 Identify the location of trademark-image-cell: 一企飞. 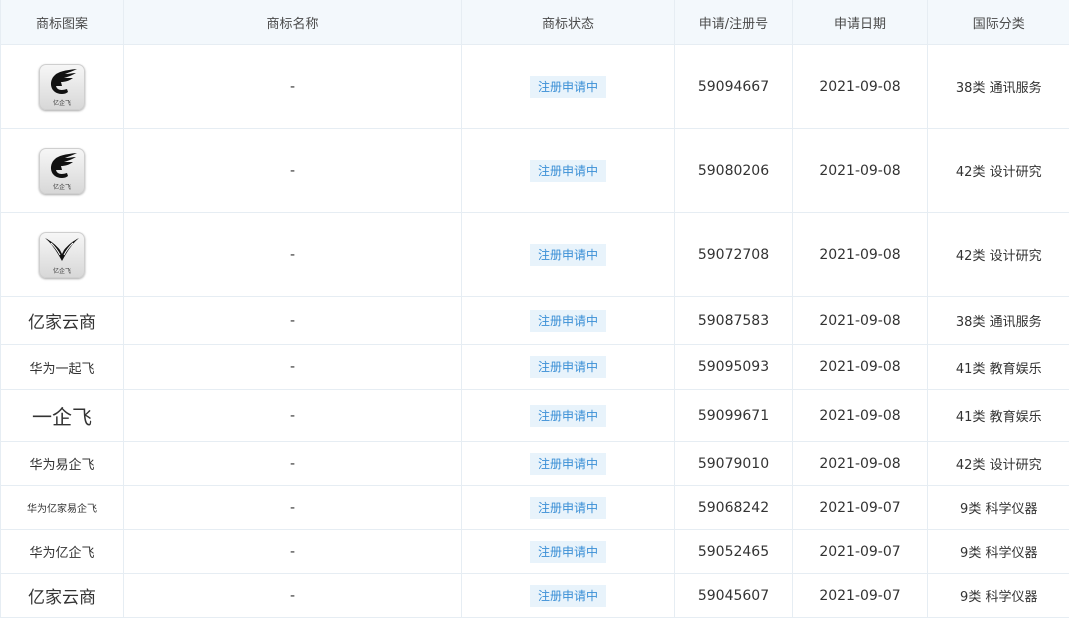
(62, 415).